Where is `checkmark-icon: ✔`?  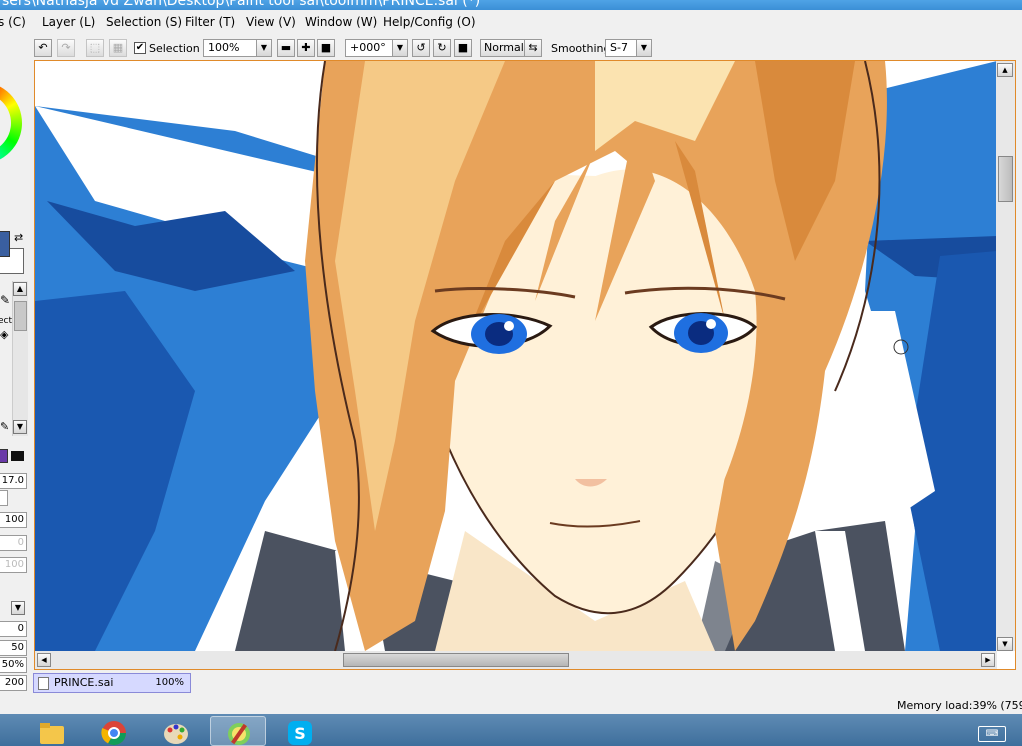
checkmark-icon: ✔ is located at coordinates (140, 47).